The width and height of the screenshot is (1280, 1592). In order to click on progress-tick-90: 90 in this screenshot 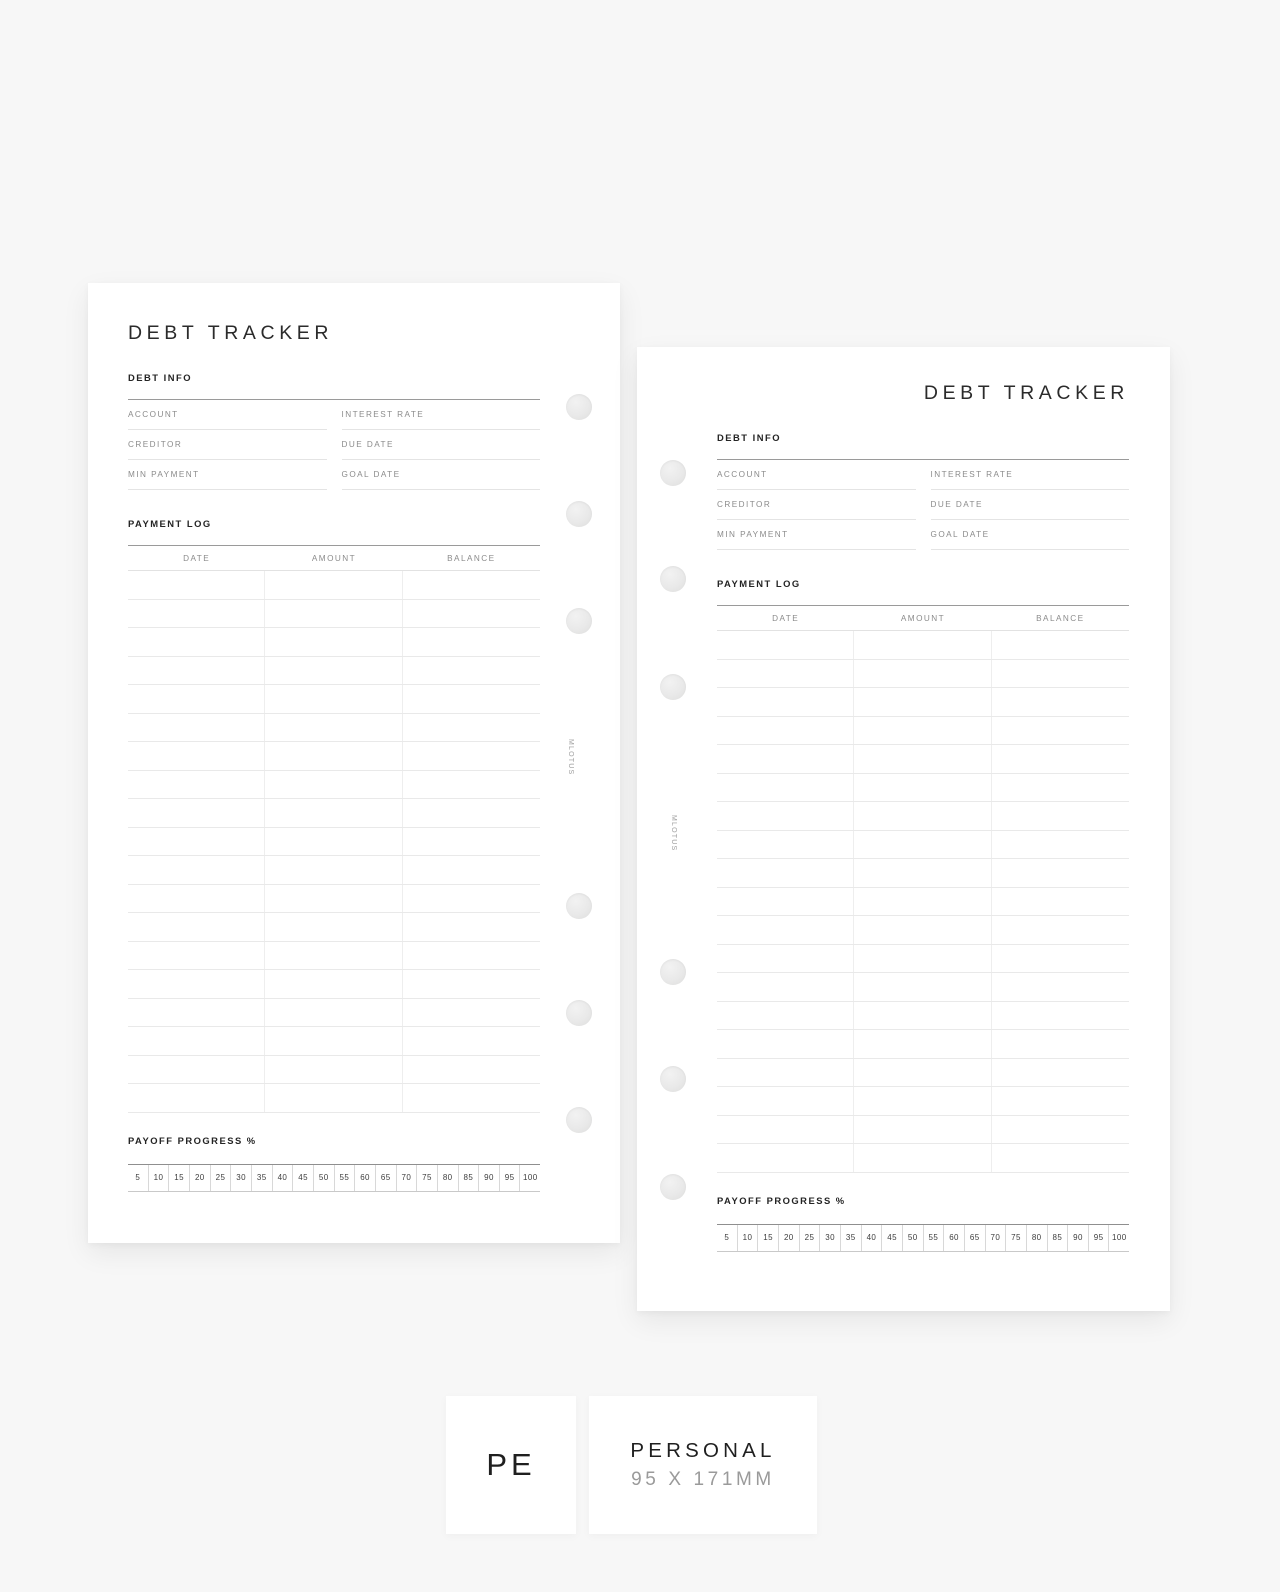, I will do `click(489, 1177)`.